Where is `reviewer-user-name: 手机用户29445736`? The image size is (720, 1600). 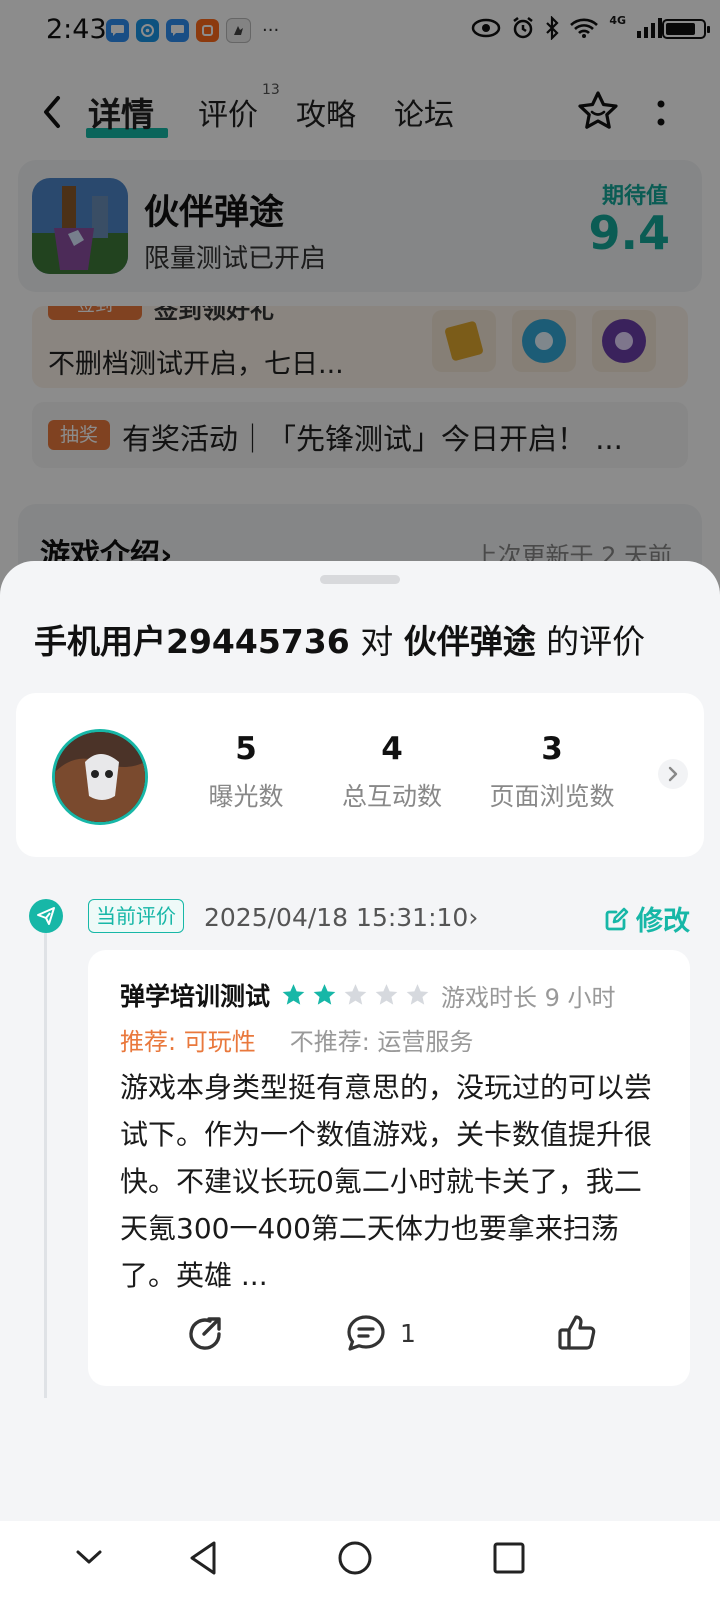 reviewer-user-name: 手机用户29445736 is located at coordinates (192, 641).